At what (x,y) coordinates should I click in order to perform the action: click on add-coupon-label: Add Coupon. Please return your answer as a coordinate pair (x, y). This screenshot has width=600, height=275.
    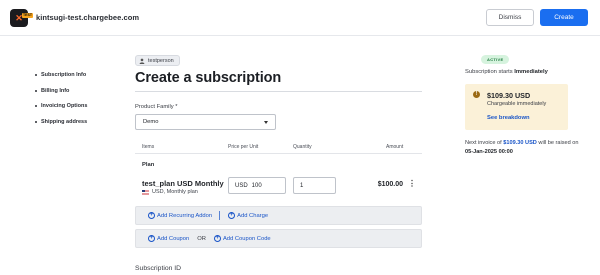
    Looking at the image, I should click on (173, 238).